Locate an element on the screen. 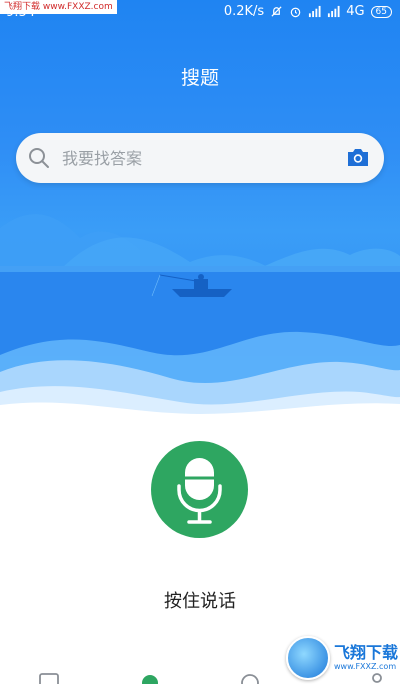 This screenshot has height=684, width=400. voice-input-button is located at coordinates (199, 489).